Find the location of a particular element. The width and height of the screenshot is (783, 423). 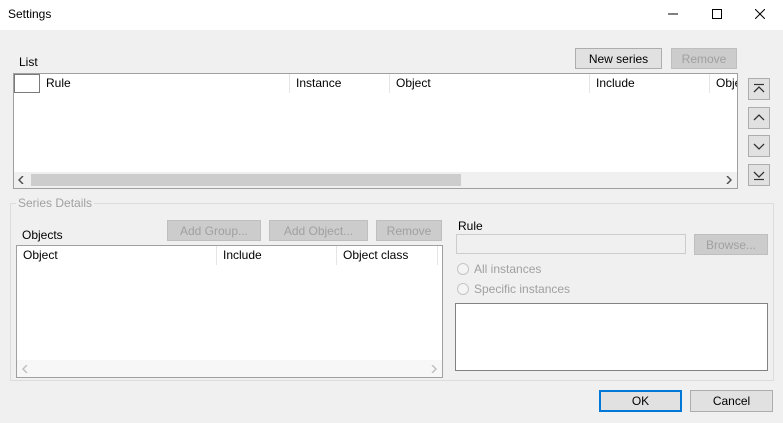

close-icon is located at coordinates (760, 14).